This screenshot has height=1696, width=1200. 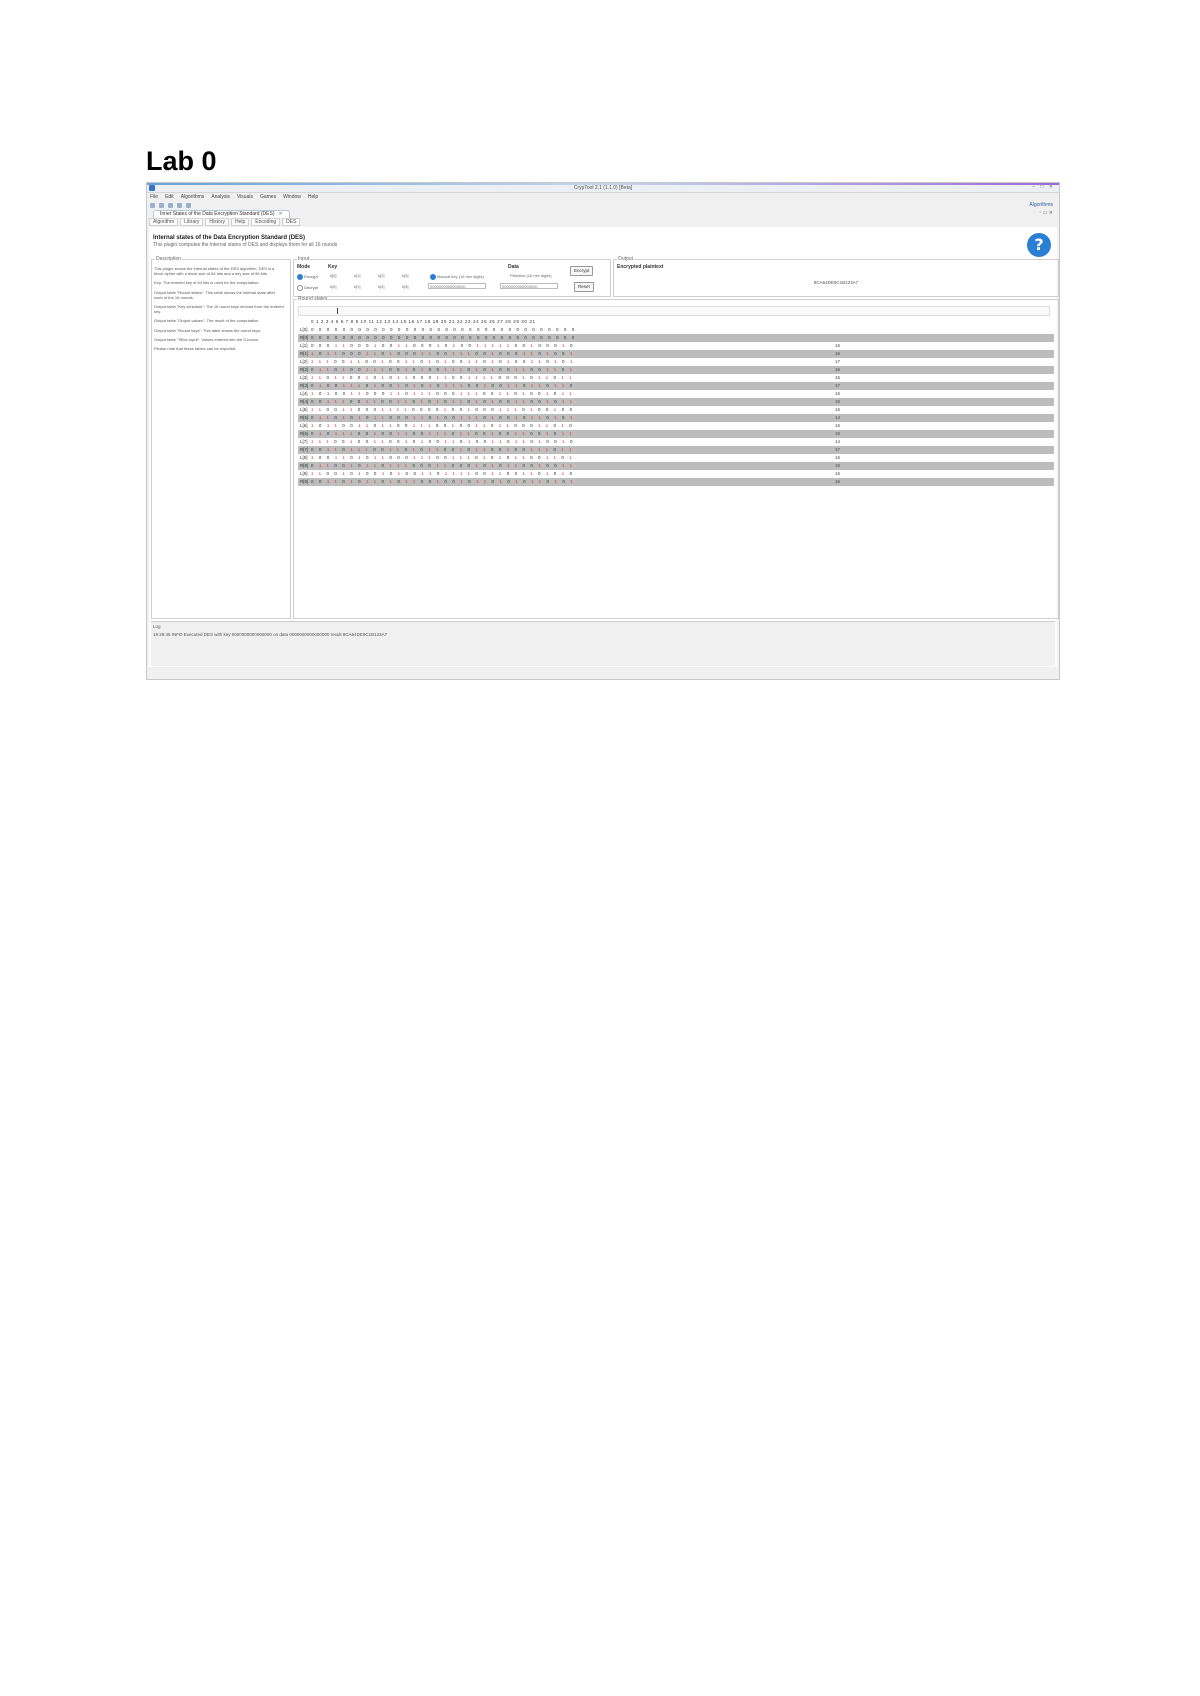 I want to click on mode-decrypt-option: Decrypt, so click(x=307, y=288).